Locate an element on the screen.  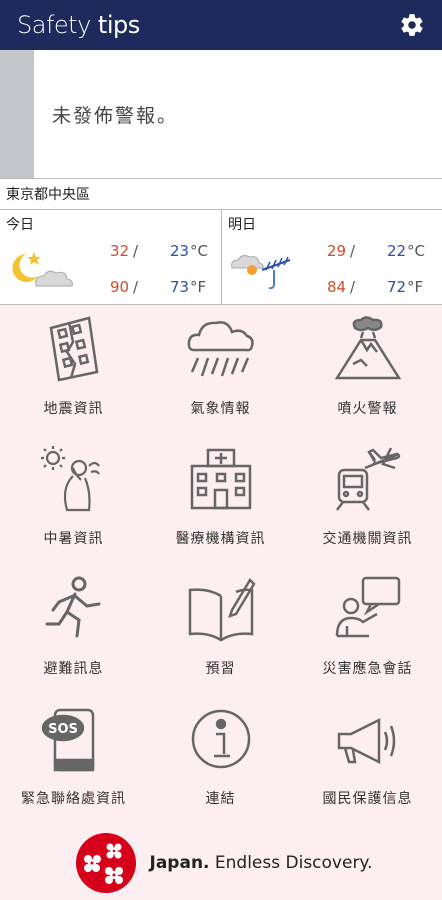
tomorrow-sep-c: / is located at coordinates (353, 251).